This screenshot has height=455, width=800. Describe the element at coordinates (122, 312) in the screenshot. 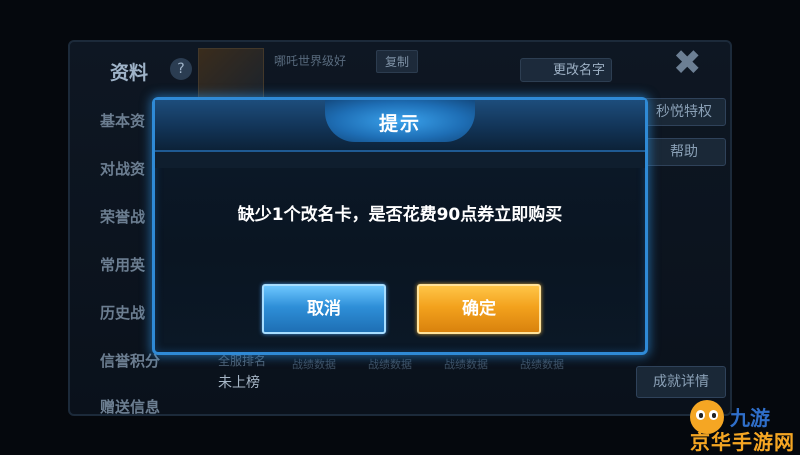

I see `side-tab: 历史战` at that location.